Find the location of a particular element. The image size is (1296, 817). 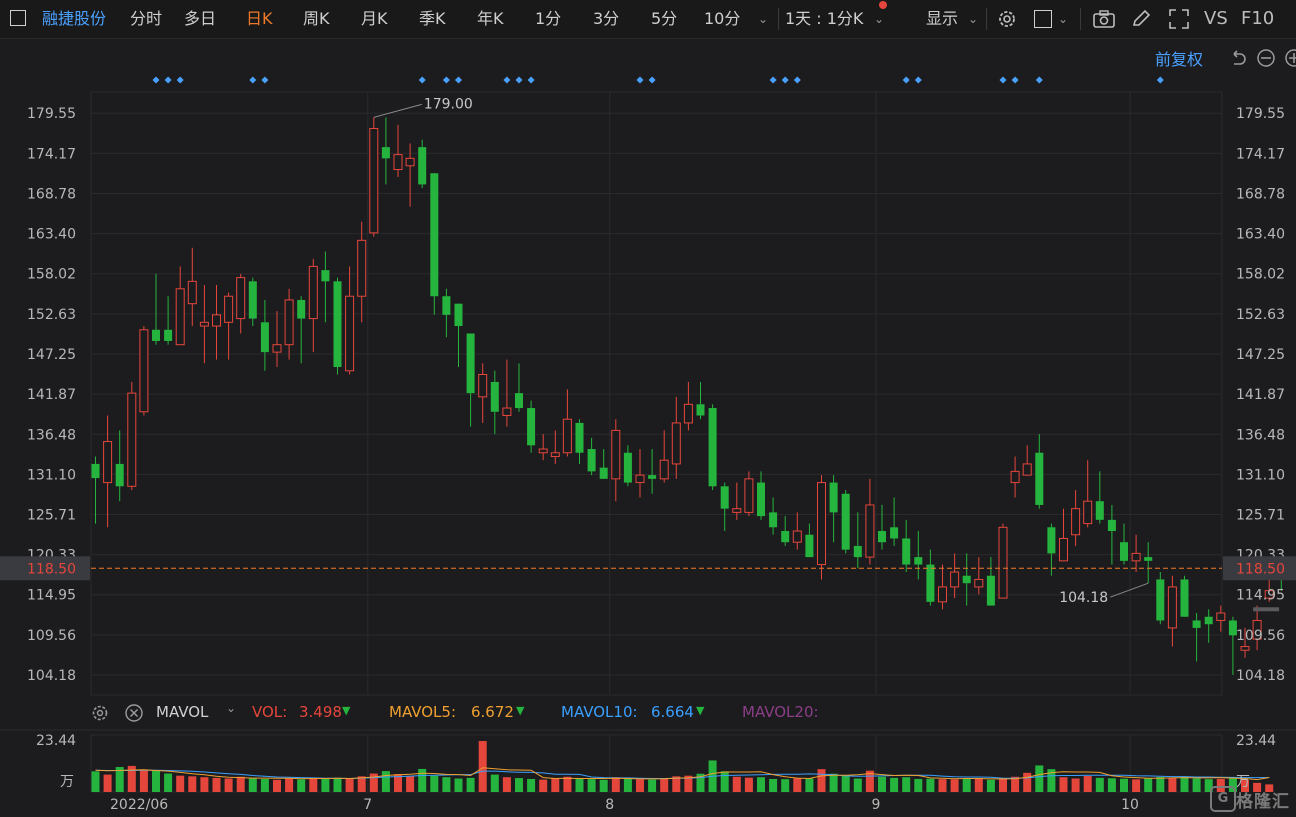

y-tick-right: 163.40 is located at coordinates (1260, 235).